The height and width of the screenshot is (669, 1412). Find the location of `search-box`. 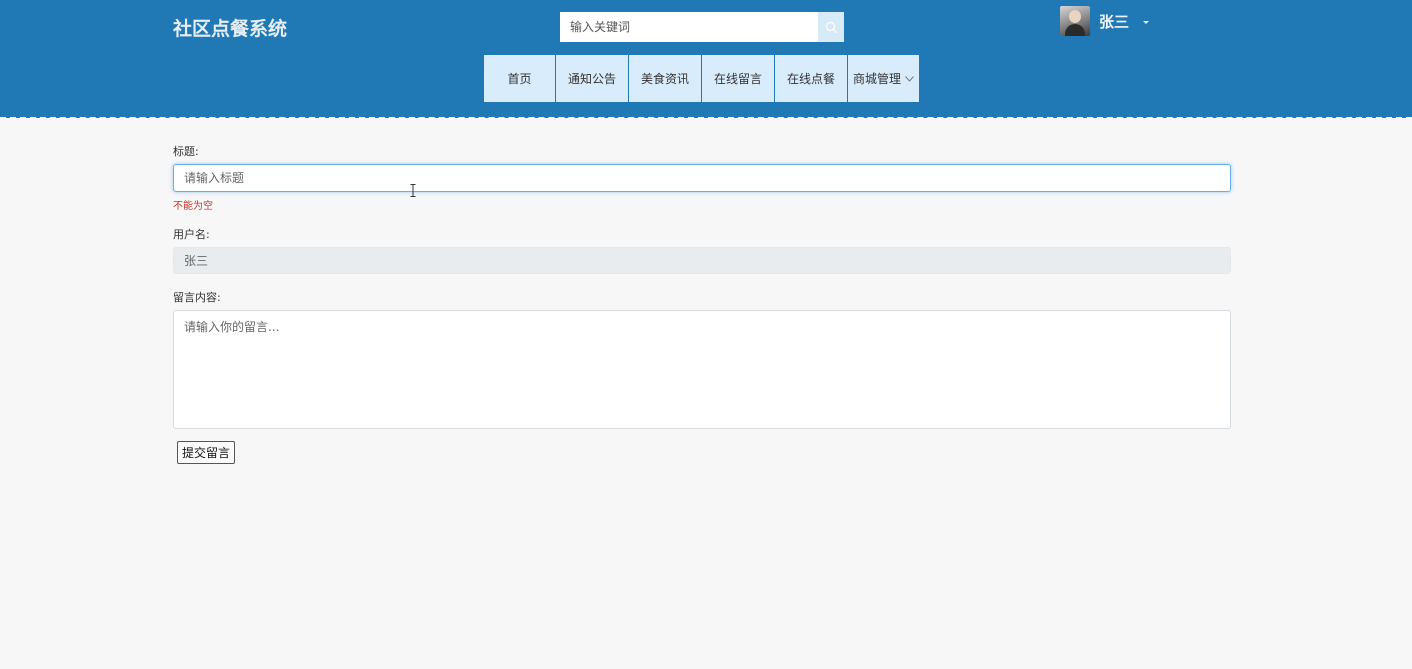

search-box is located at coordinates (702, 27).